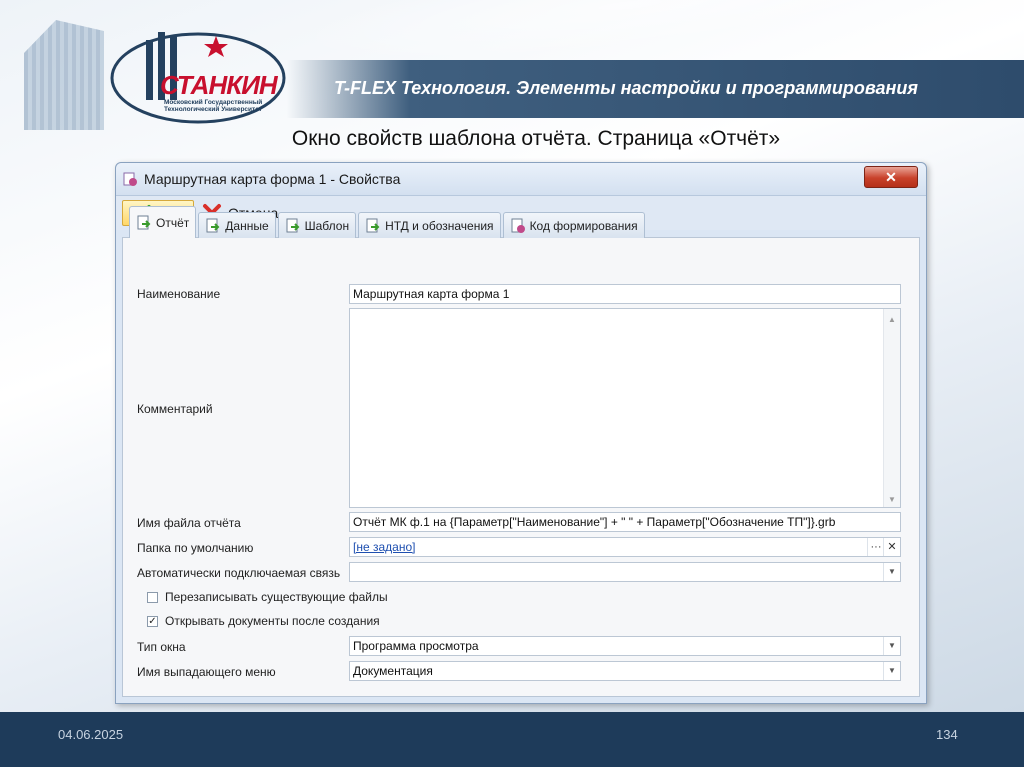  What do you see at coordinates (152, 621) in the screenshot?
I see `open-after-checkbox: ✓` at bounding box center [152, 621].